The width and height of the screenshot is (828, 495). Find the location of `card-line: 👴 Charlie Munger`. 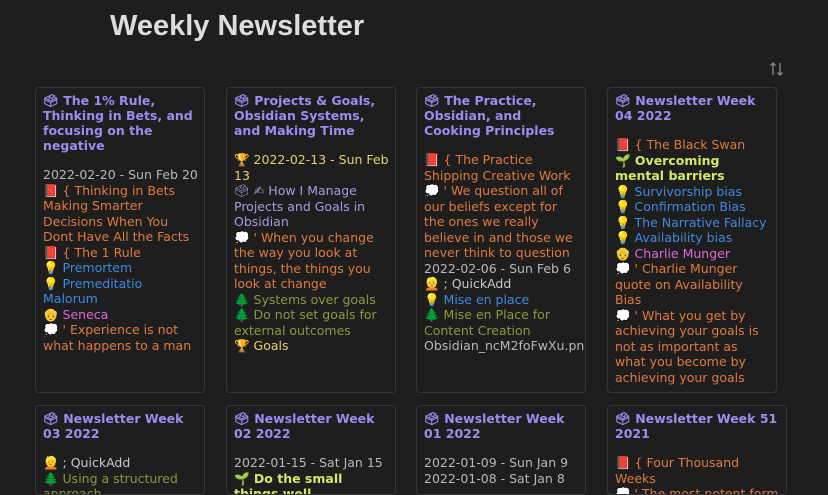

card-line: 👴 Charlie Munger is located at coordinates (692, 254).